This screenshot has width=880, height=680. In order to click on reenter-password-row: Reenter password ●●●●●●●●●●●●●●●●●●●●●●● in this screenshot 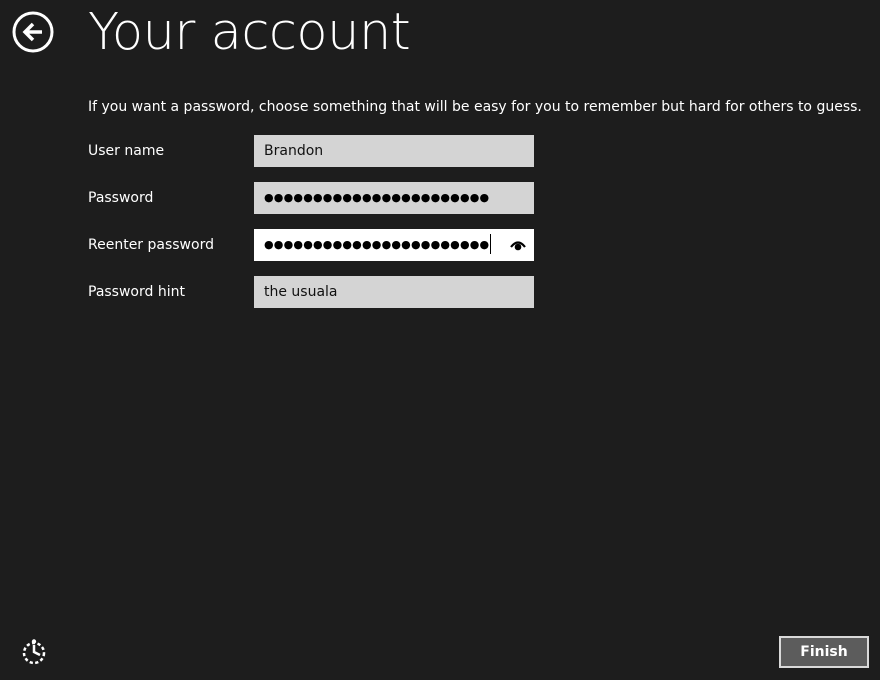, I will do `click(311, 245)`.